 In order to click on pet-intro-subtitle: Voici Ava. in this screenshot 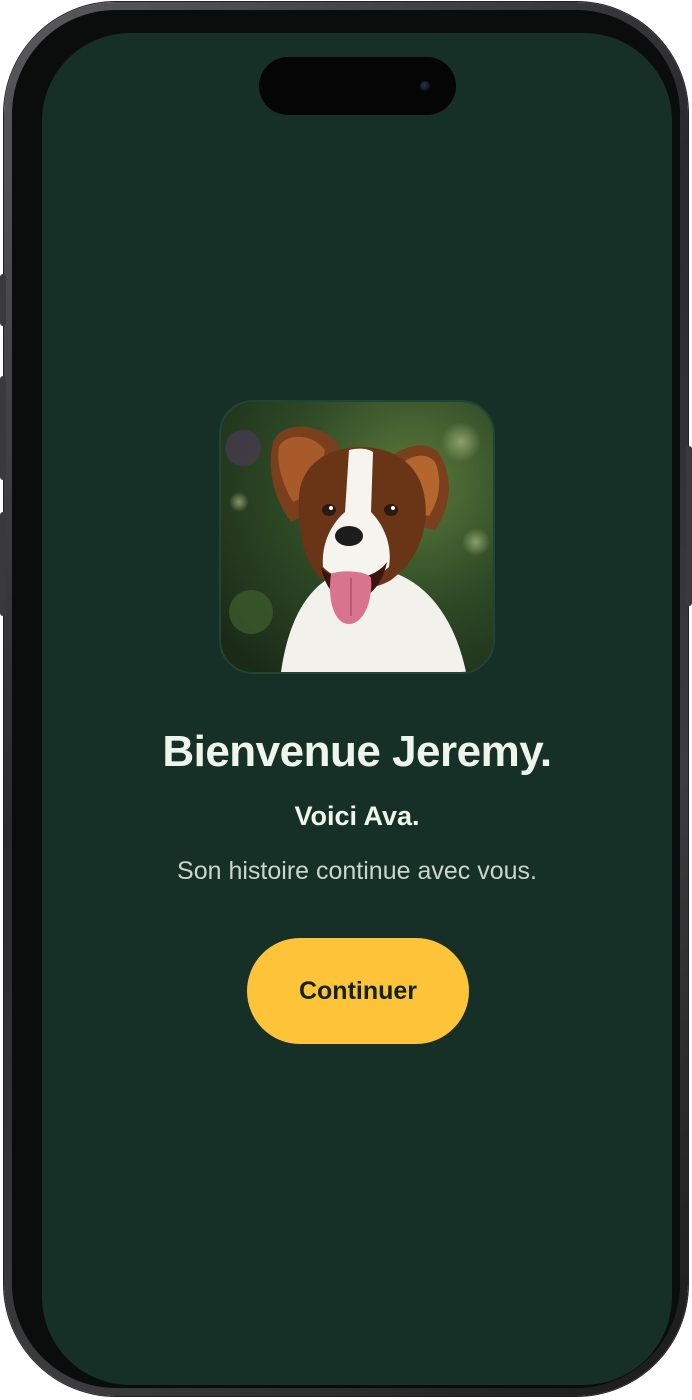, I will do `click(357, 816)`.